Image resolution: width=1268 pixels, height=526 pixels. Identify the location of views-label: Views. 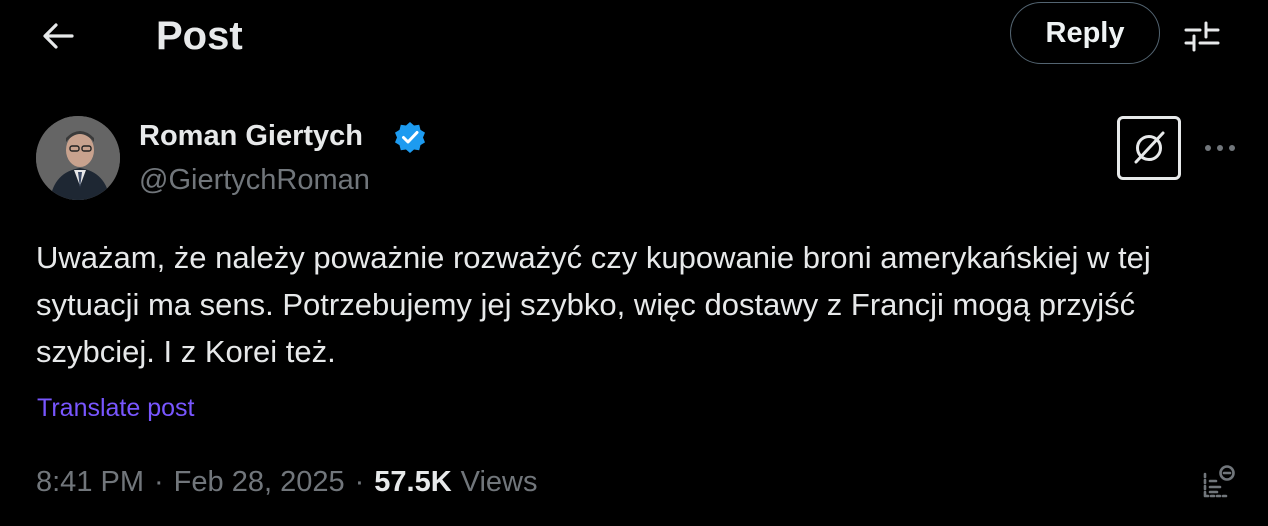
(499, 482).